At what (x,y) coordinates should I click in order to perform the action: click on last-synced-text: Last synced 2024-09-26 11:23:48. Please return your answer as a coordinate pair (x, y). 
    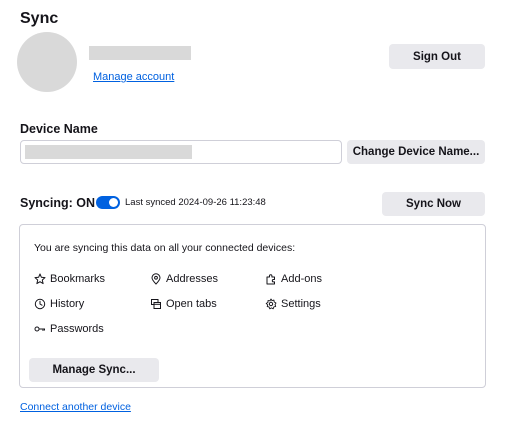
    Looking at the image, I should click on (195, 202).